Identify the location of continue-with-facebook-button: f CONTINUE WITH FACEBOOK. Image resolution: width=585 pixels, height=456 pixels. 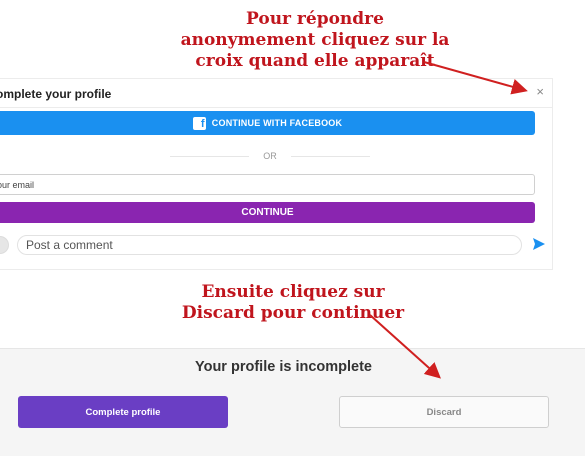
(267, 123).